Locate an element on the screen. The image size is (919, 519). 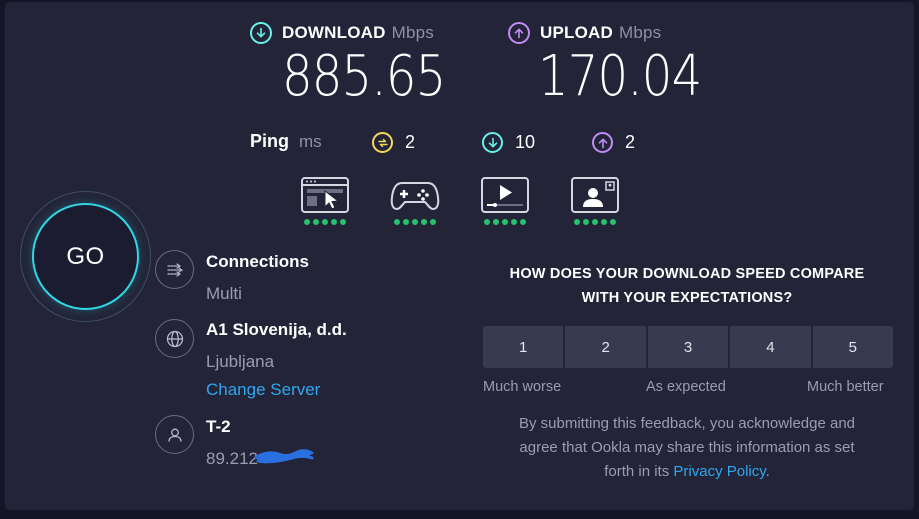
activity-web-browsing is located at coordinates (325, 201).